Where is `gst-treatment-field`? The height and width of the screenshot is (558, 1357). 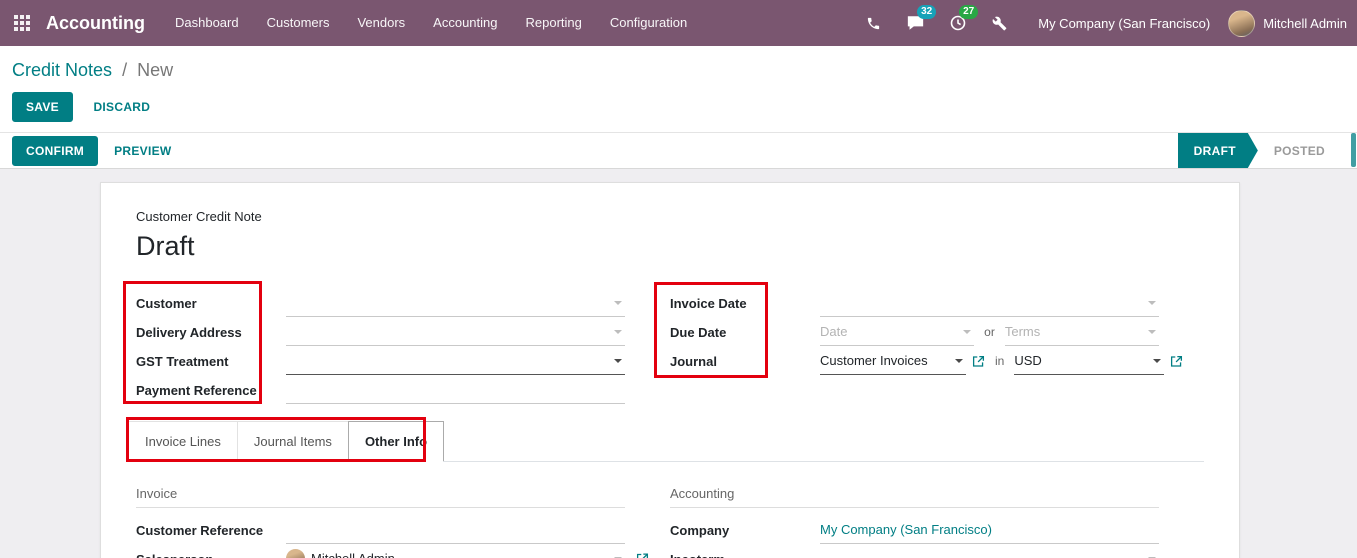 gst-treatment-field is located at coordinates (455, 361).